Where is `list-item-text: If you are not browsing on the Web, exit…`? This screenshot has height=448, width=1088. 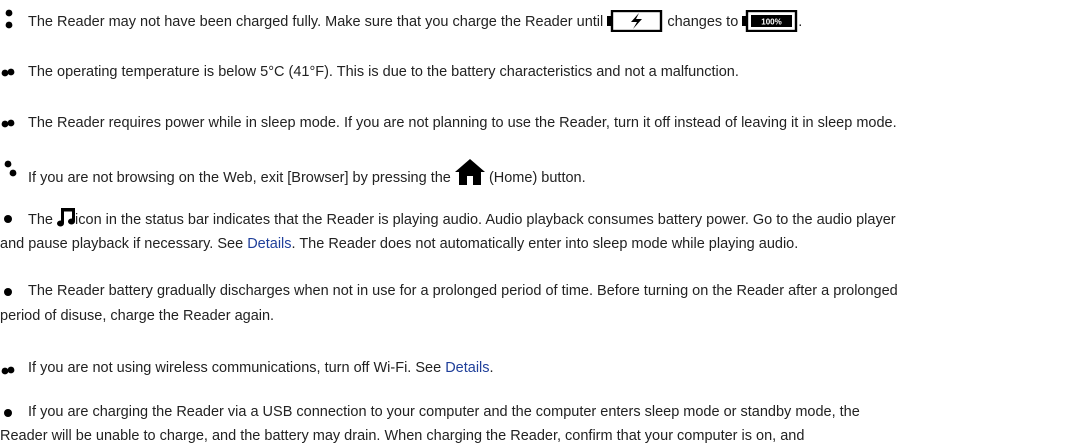 list-item-text: If you are not browsing on the Web, exit… is located at coordinates (553, 176).